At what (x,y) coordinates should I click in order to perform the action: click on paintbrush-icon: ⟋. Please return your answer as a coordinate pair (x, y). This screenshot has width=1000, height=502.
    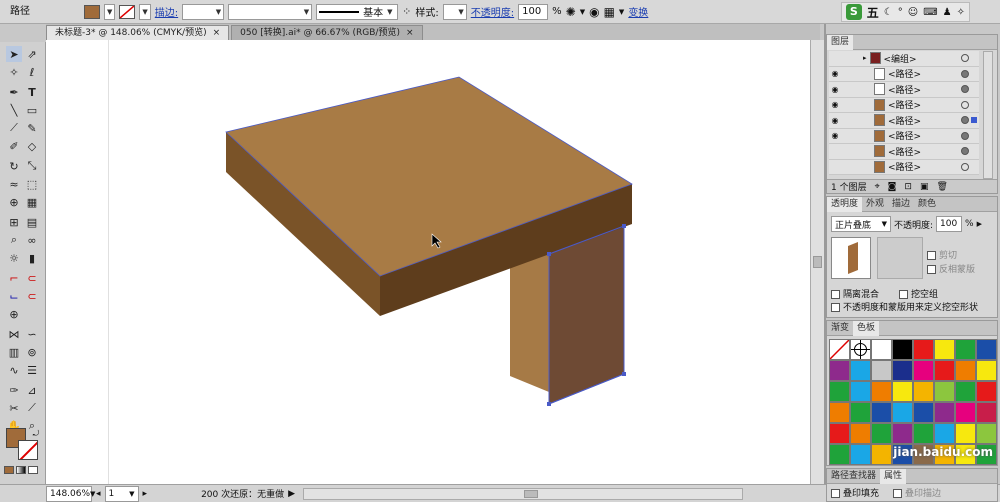
    Looking at the image, I should click on (14, 128).